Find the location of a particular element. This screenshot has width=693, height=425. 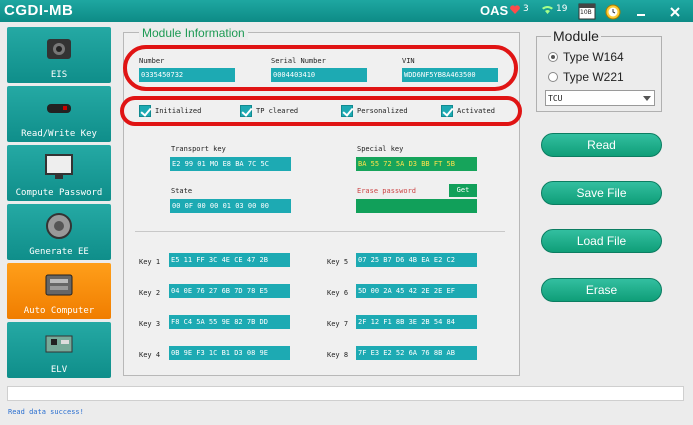

highlight-oval-status is located at coordinates (321, 111).